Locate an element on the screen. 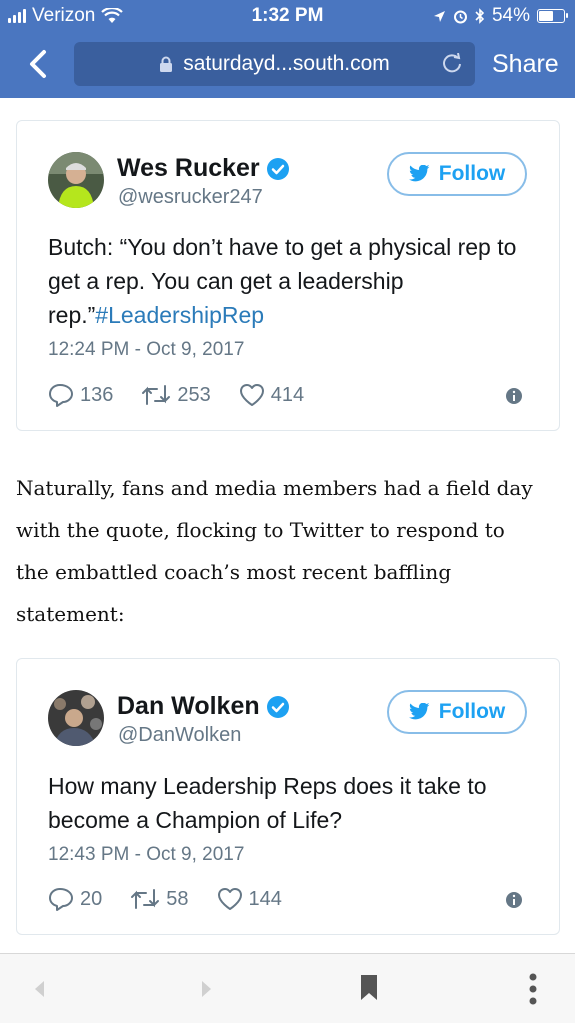 This screenshot has width=575, height=1023. battery-icon is located at coordinates (552, 16).